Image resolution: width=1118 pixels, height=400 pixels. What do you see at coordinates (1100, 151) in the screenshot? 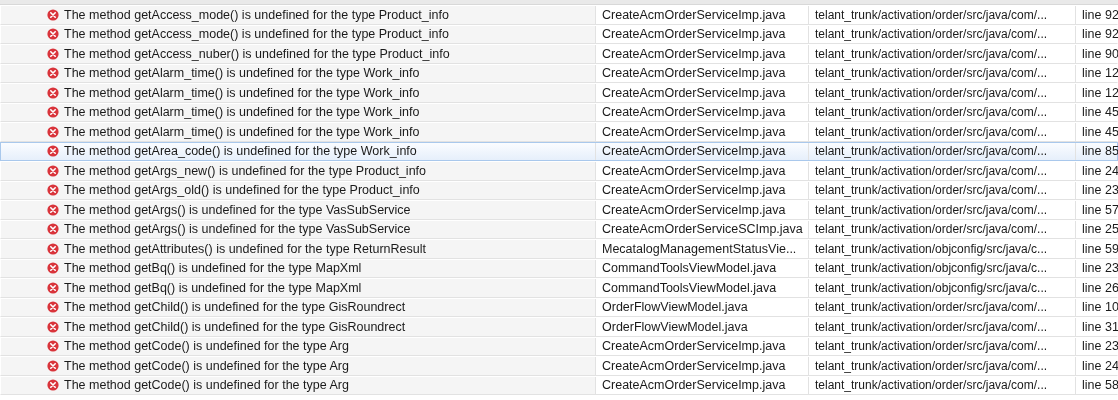
I see `line-location: line 85` at bounding box center [1100, 151].